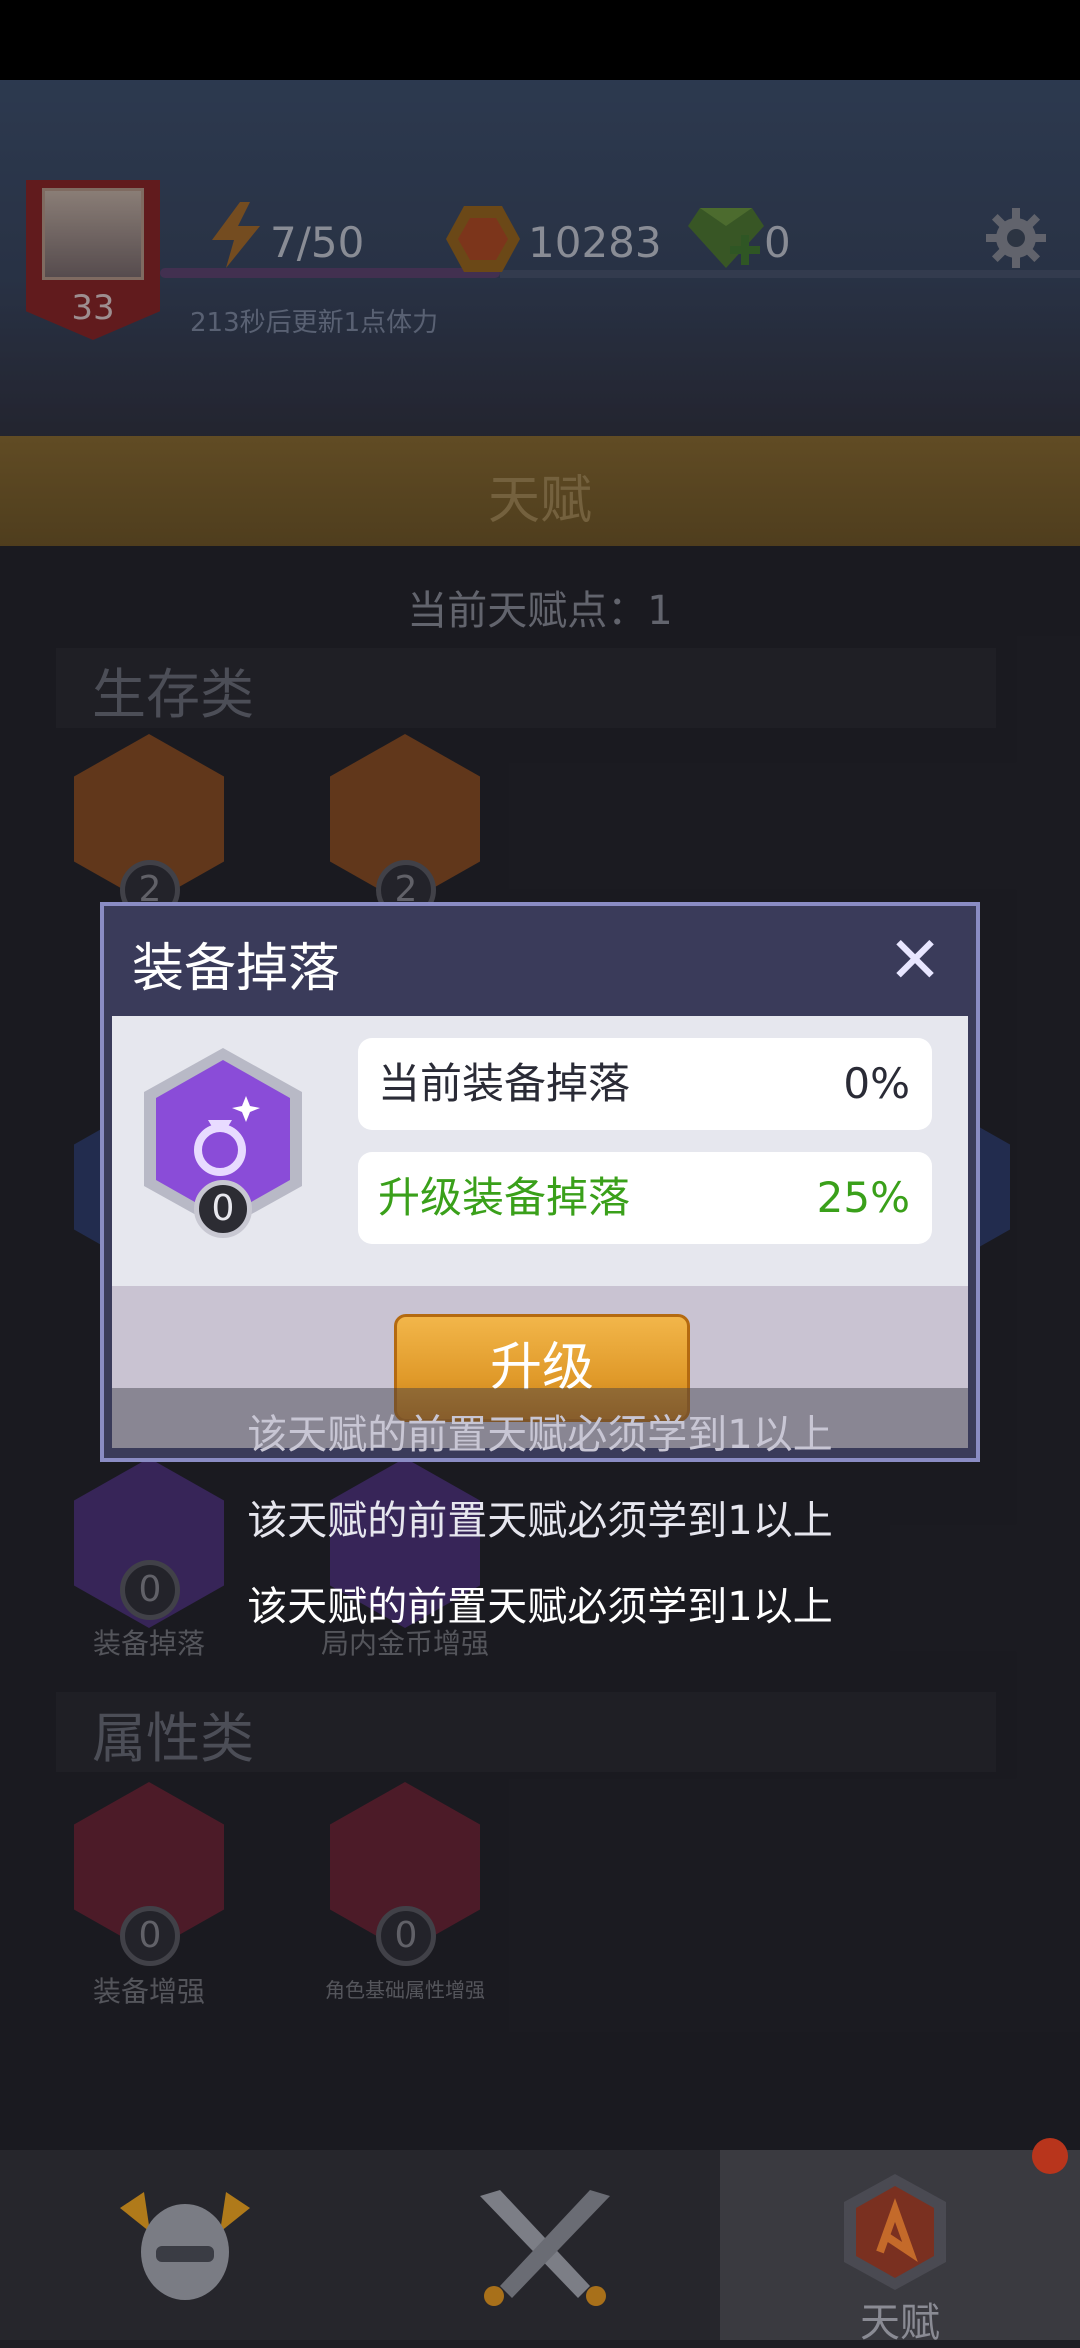 This screenshot has height=2348, width=1080. Describe the element at coordinates (185, 2248) in the screenshot. I see `helmet-icon` at that location.